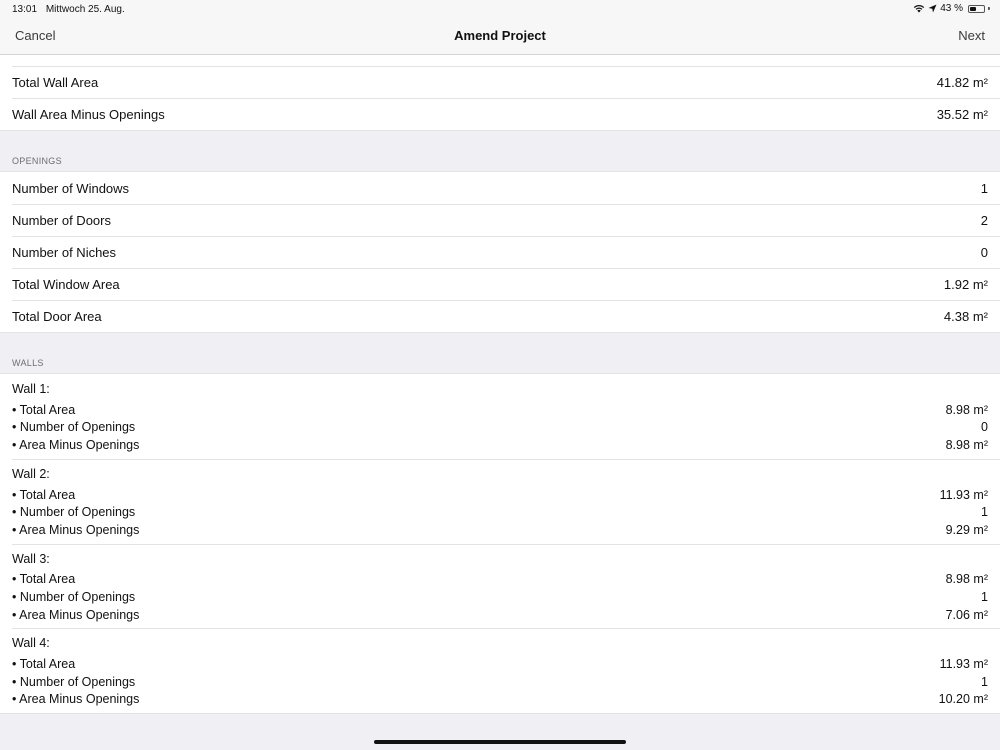 The height and width of the screenshot is (750, 1000). What do you see at coordinates (500, 530) in the screenshot?
I see `wall-line: • Area Minus Openings 9.29 m²` at bounding box center [500, 530].